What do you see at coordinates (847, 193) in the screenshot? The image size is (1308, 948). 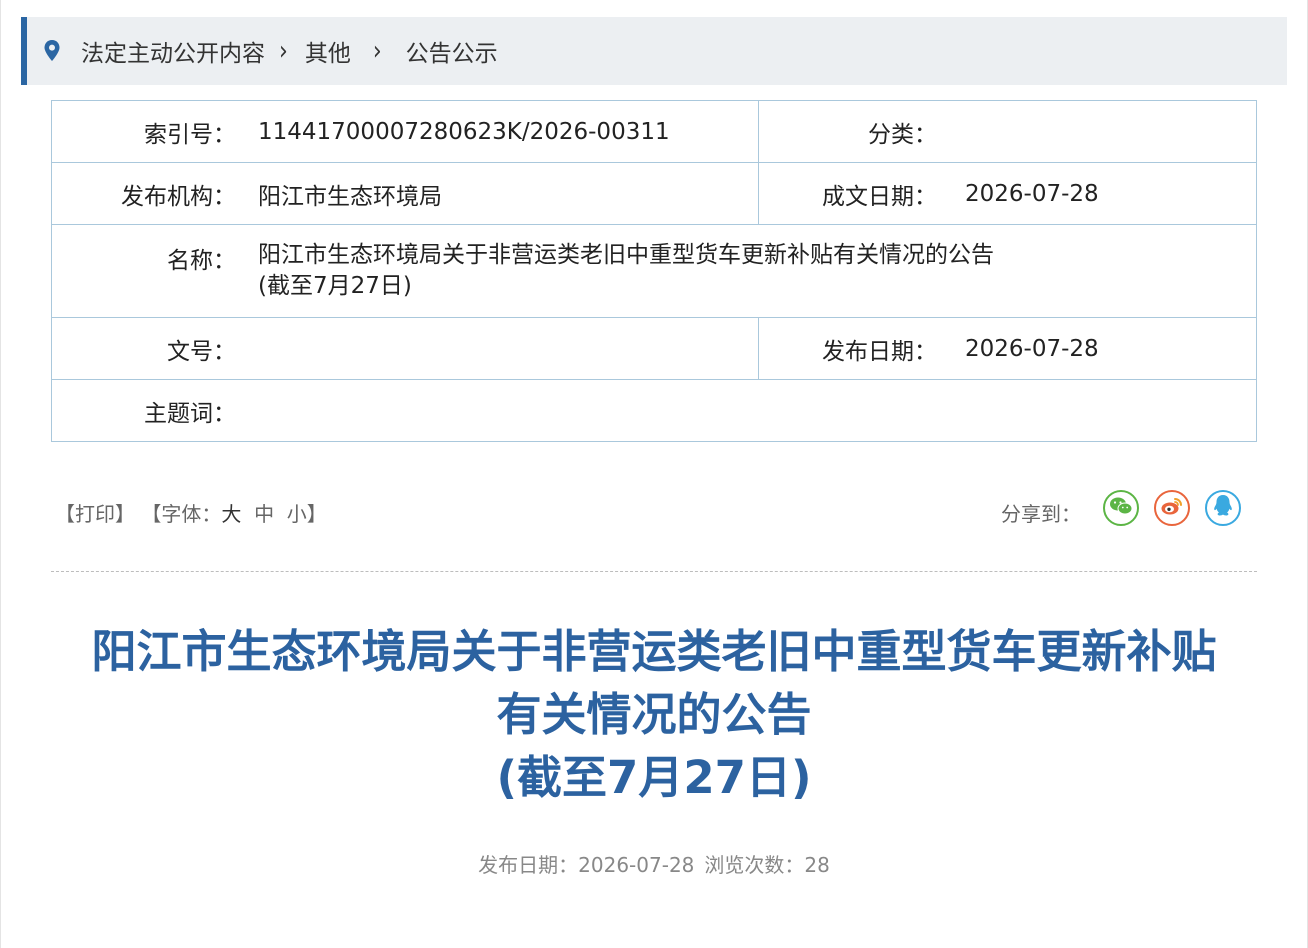 I see `written-date-label: 成文日期：` at bounding box center [847, 193].